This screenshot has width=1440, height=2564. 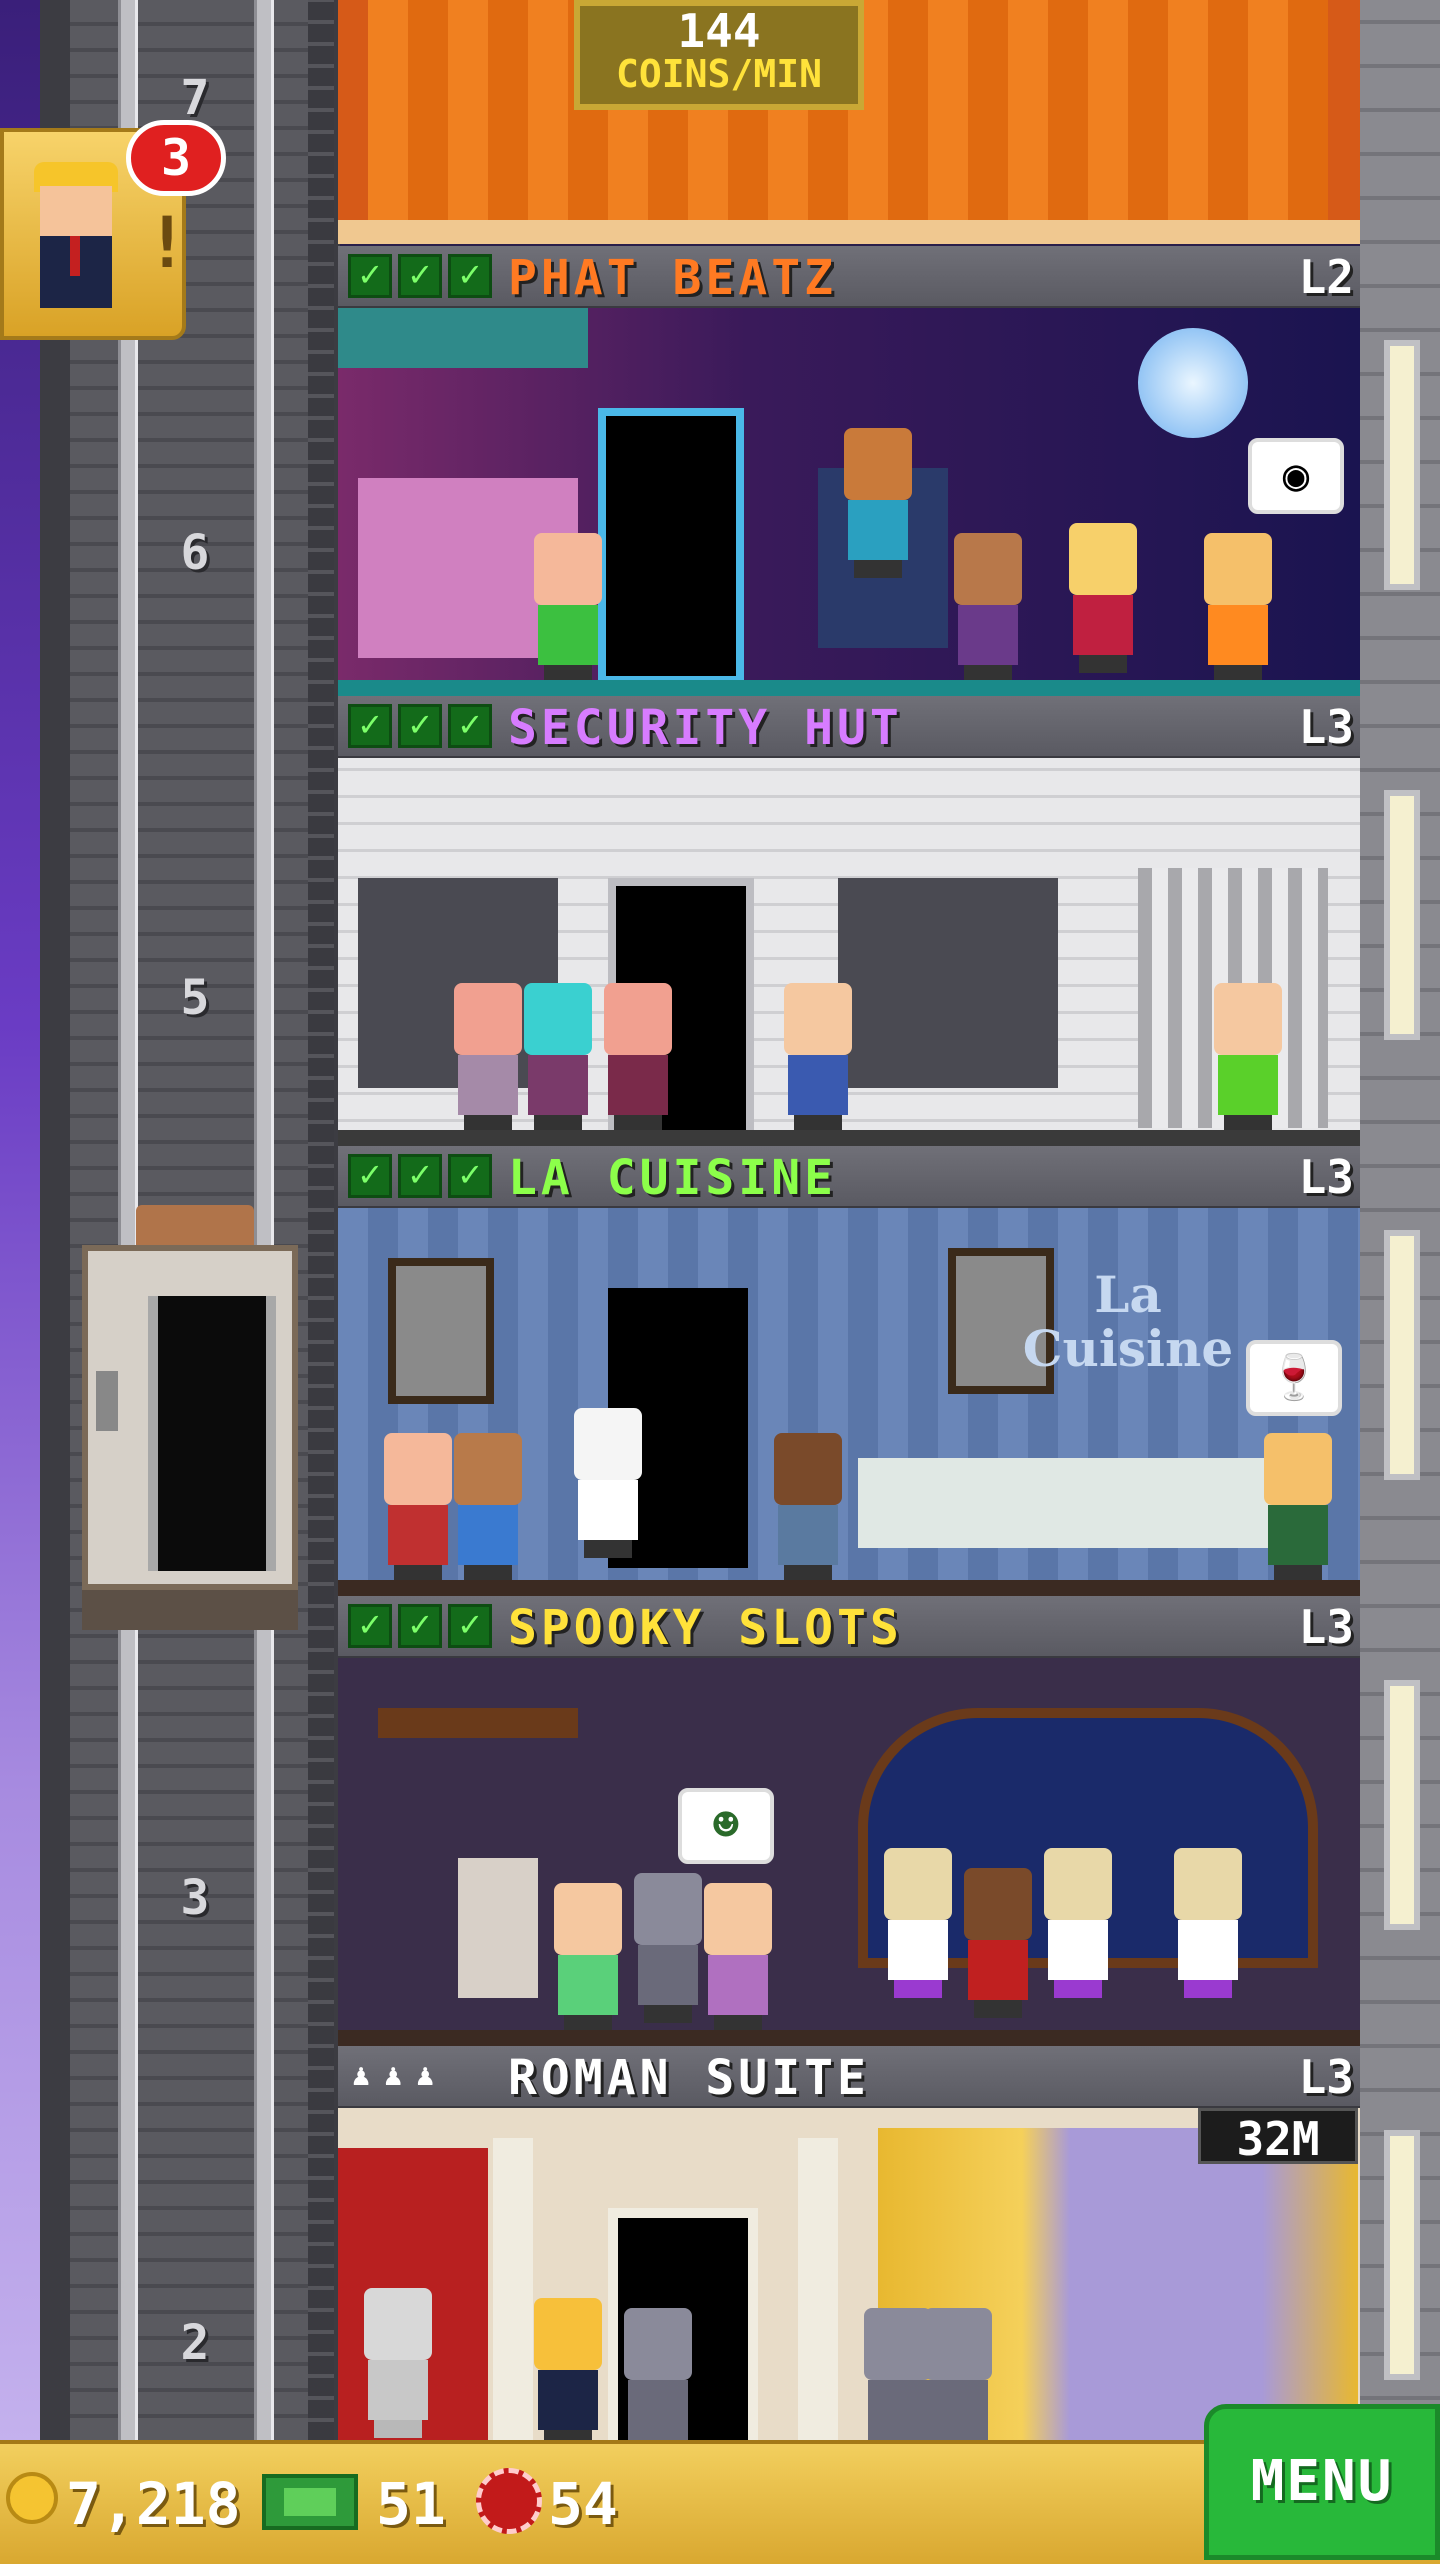 I want to click on wine-glass-icon: 🍷, so click(x=1294, y=1378).